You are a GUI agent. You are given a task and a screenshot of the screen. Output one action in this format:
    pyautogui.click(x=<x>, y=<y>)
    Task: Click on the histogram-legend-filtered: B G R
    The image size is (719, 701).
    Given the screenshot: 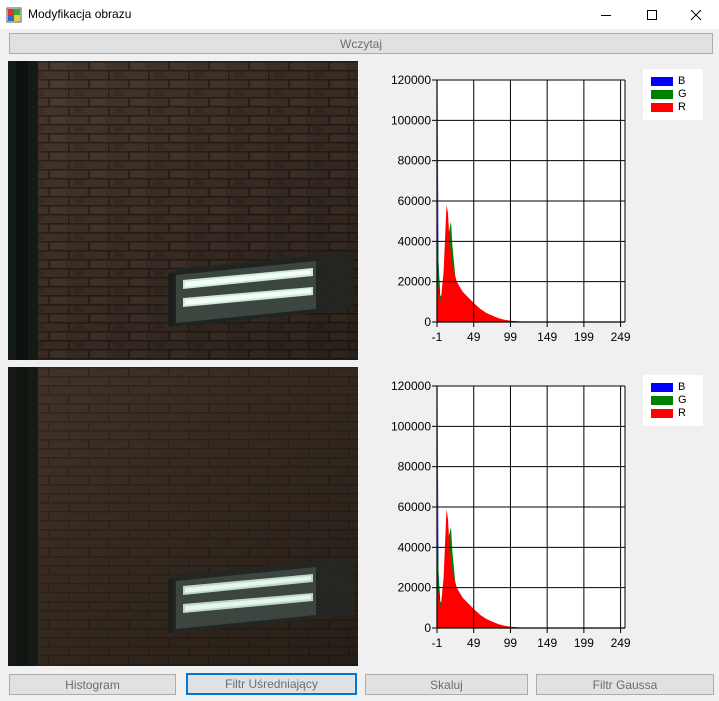 What is the action you would take?
    pyautogui.click(x=673, y=400)
    